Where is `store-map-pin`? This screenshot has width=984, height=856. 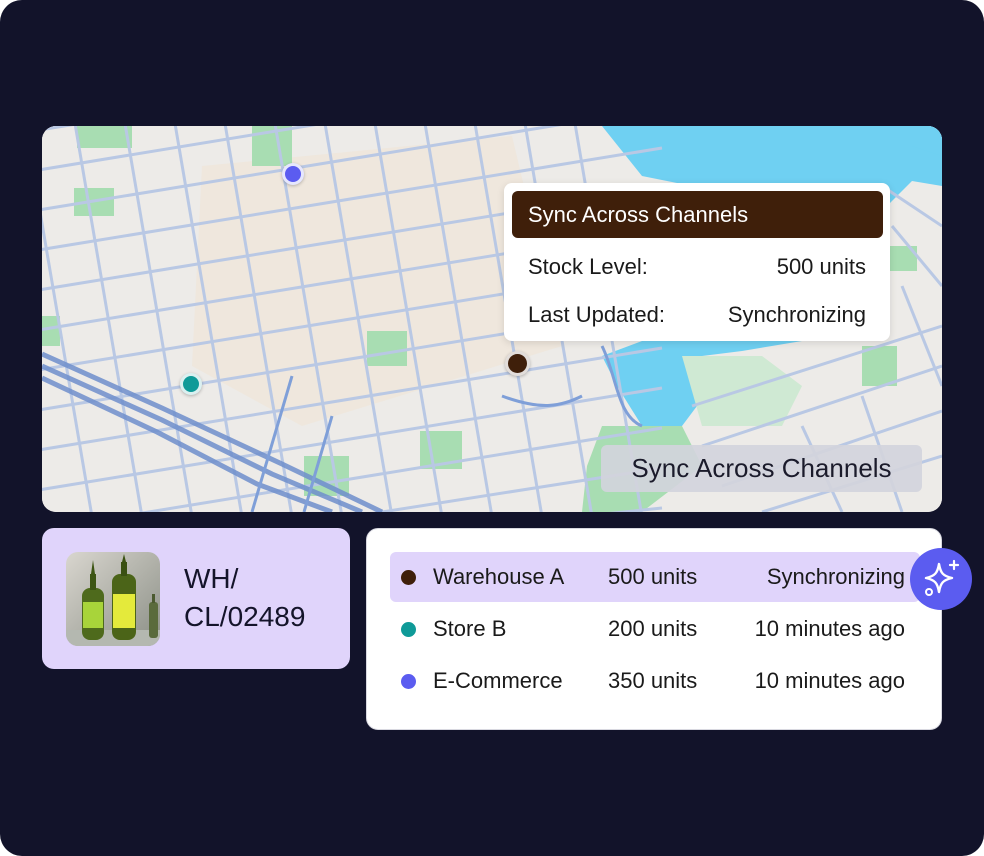 store-map-pin is located at coordinates (191, 384).